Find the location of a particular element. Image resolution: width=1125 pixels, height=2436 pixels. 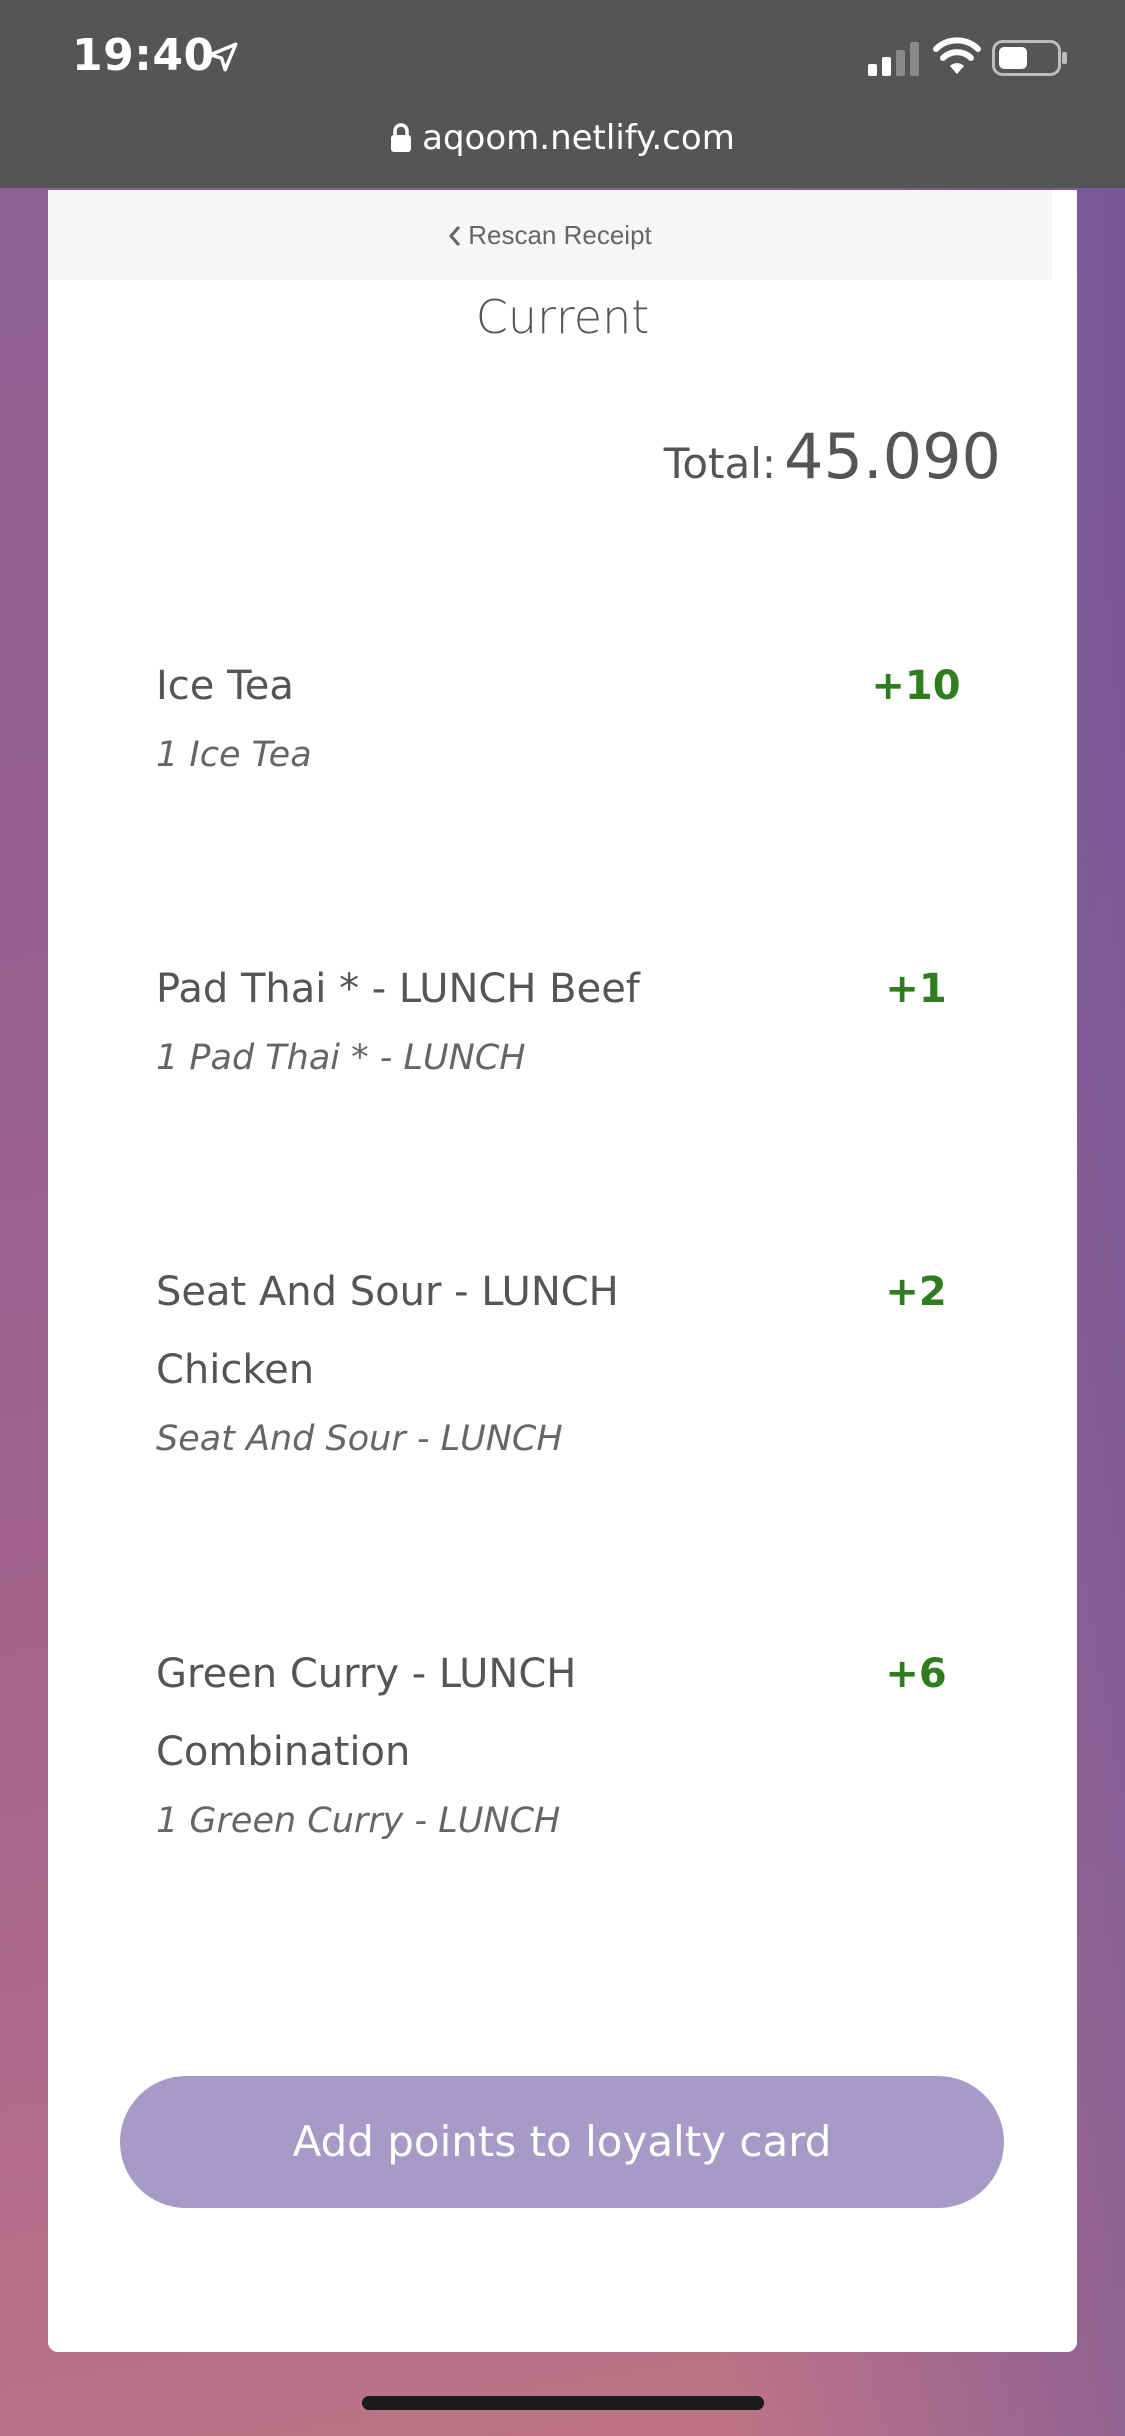

lock-icon is located at coordinates (401, 137).